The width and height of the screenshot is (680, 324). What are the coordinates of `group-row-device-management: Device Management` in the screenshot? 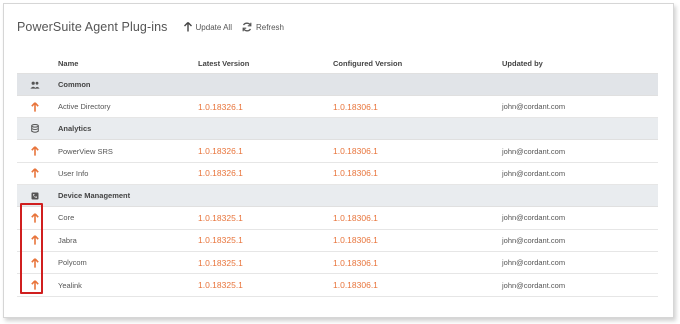 It's located at (337, 196).